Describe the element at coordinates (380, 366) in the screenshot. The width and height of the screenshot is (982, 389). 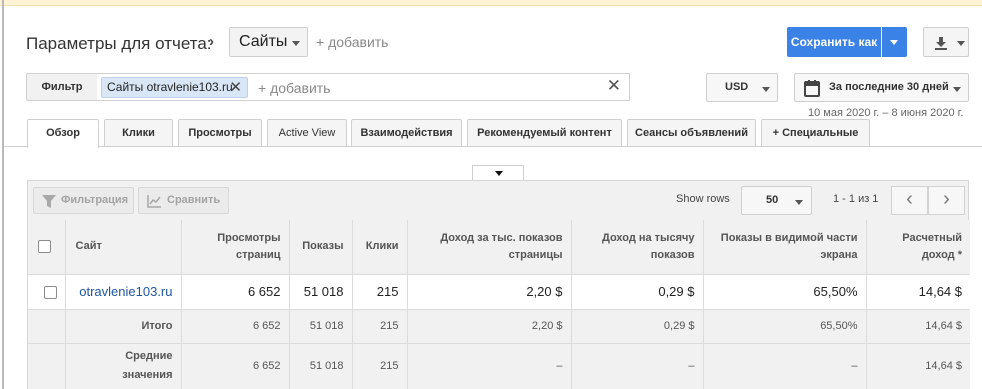
I see `avg-clicks: 215` at that location.